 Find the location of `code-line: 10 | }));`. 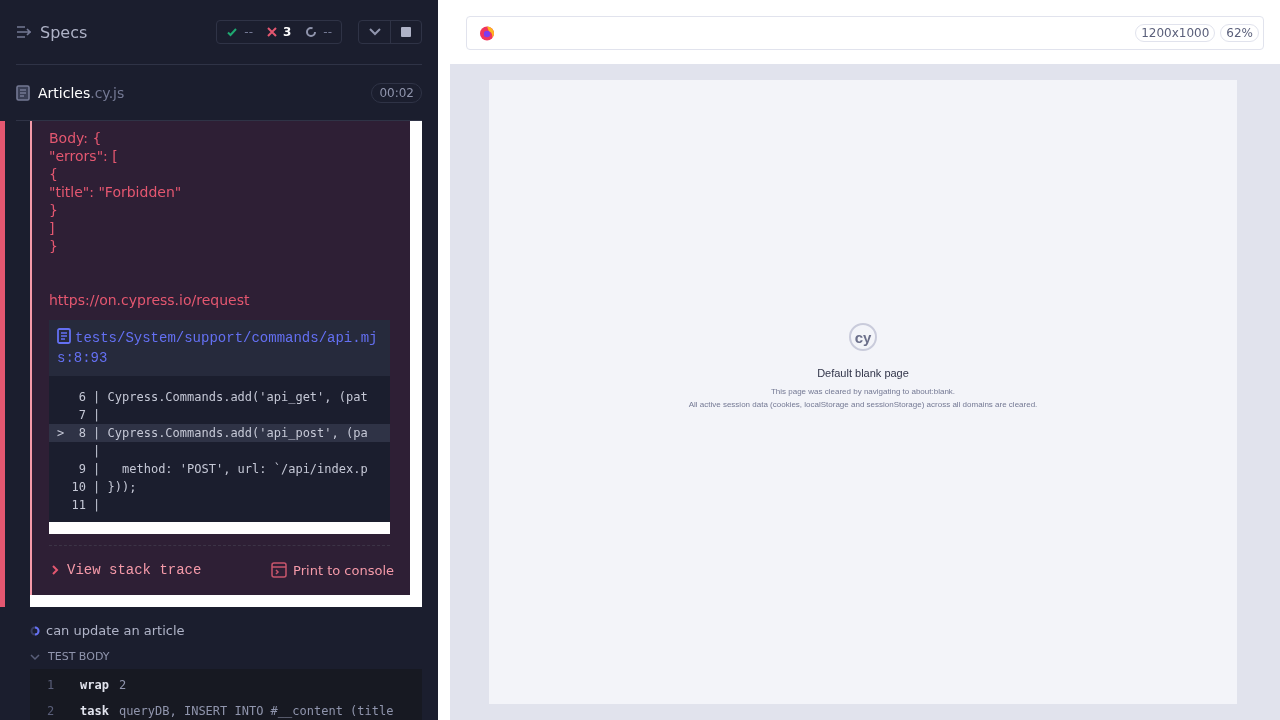

code-line: 10 | })); is located at coordinates (104, 487).